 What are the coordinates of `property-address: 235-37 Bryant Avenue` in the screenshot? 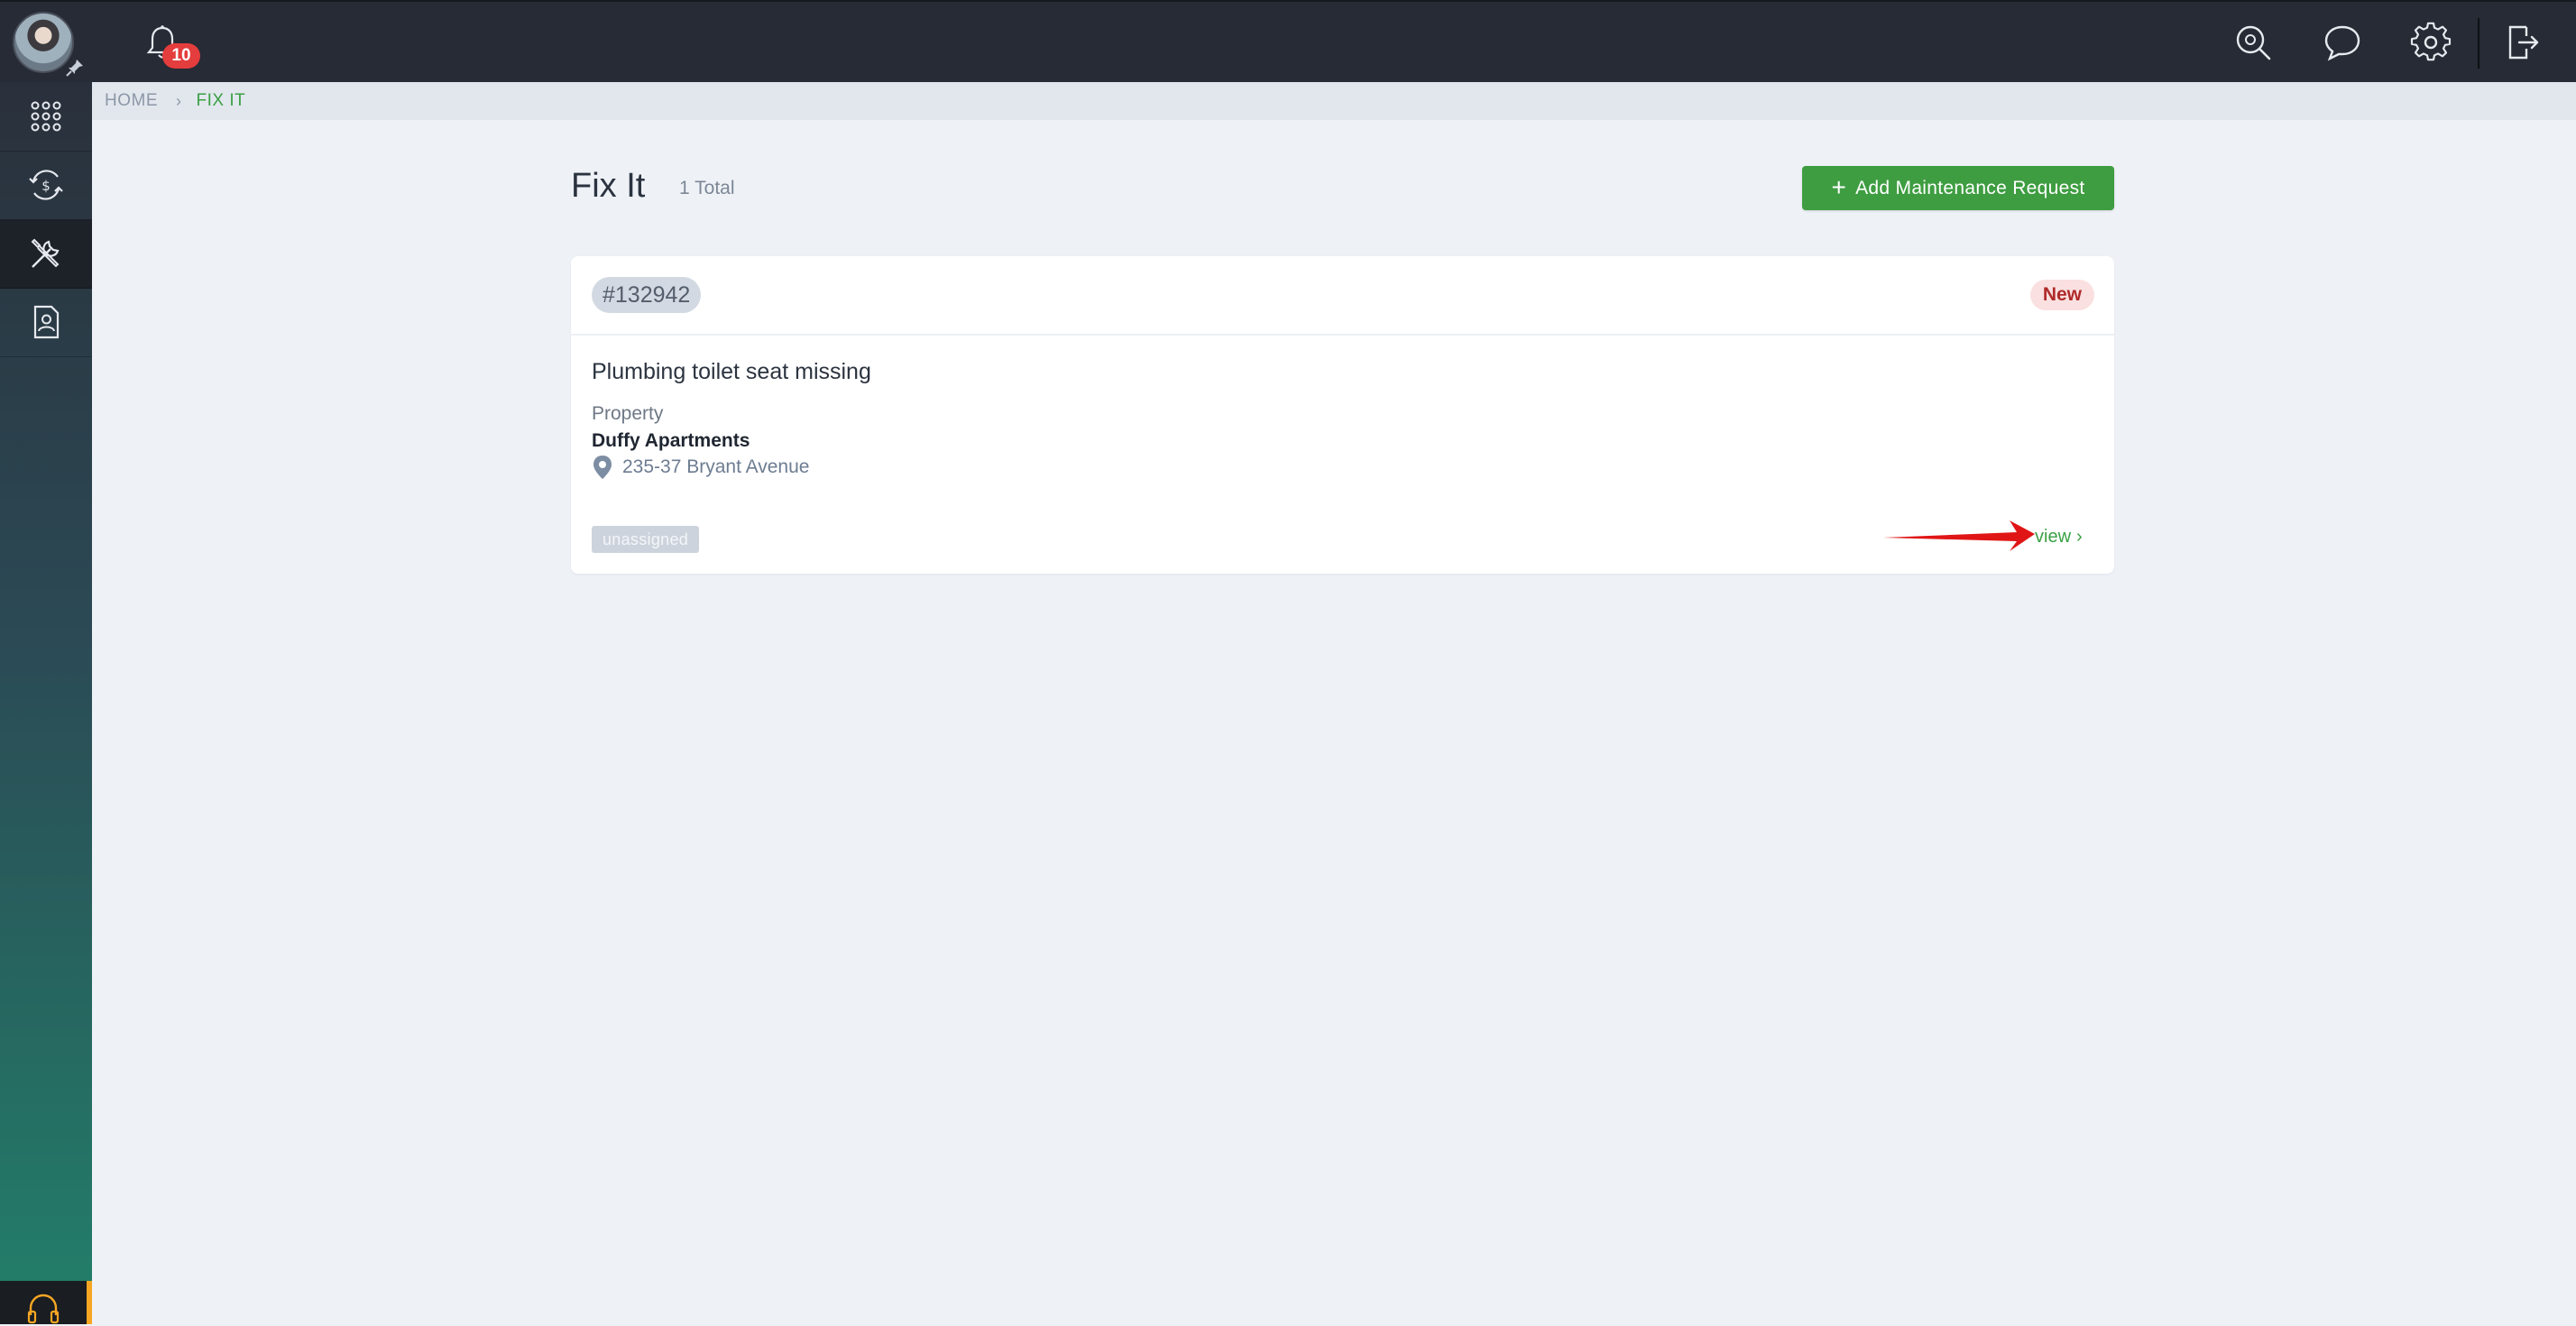 It's located at (700, 468).